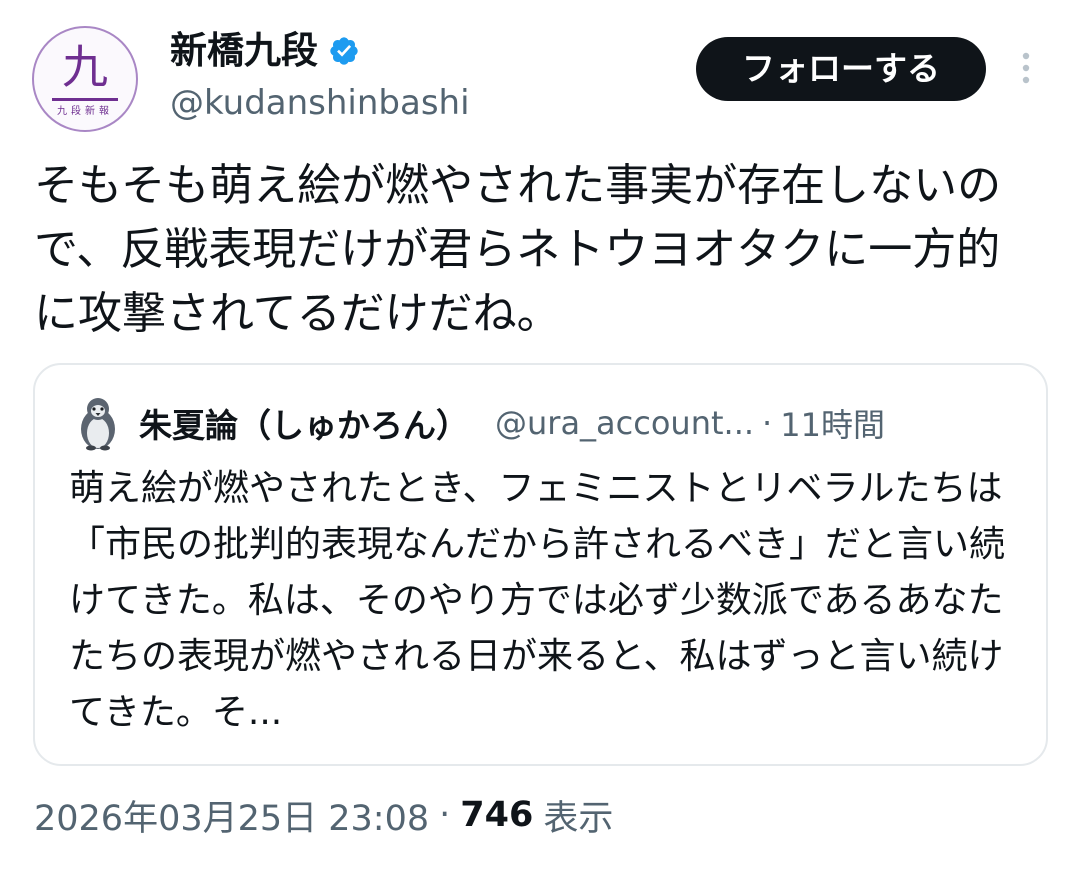  I want to click on quoted-timestamp: 11時間, so click(832, 423).